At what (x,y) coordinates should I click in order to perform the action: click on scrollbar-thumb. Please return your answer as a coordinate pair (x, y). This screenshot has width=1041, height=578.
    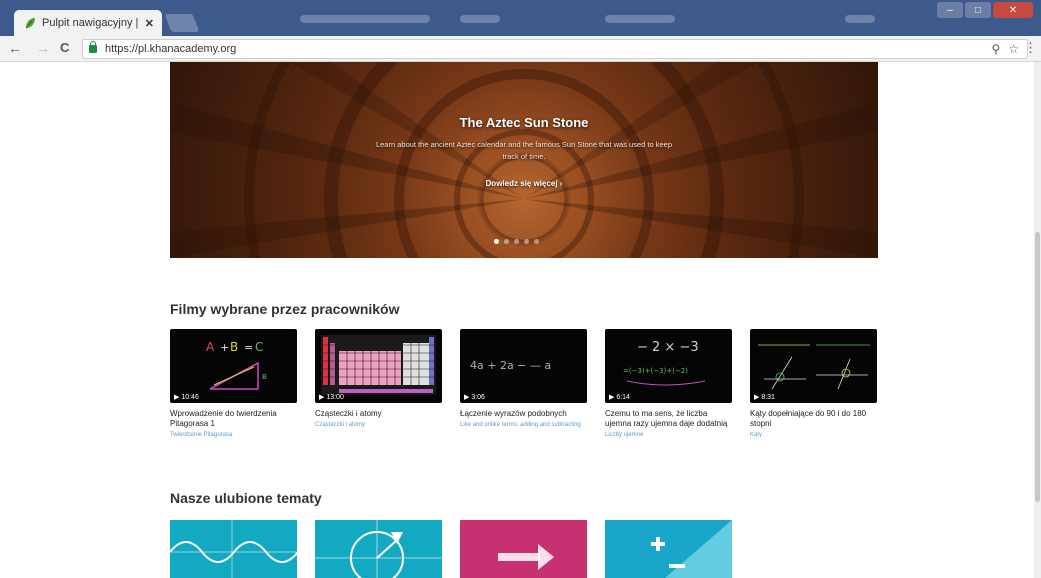
    Looking at the image, I should click on (1037, 367).